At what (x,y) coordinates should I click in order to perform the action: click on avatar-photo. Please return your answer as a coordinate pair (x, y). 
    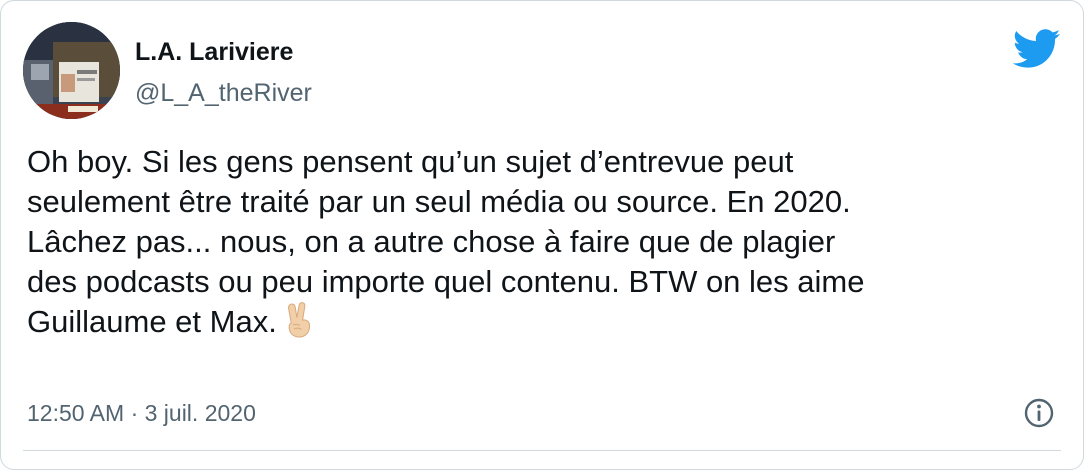
    Looking at the image, I should click on (71, 70).